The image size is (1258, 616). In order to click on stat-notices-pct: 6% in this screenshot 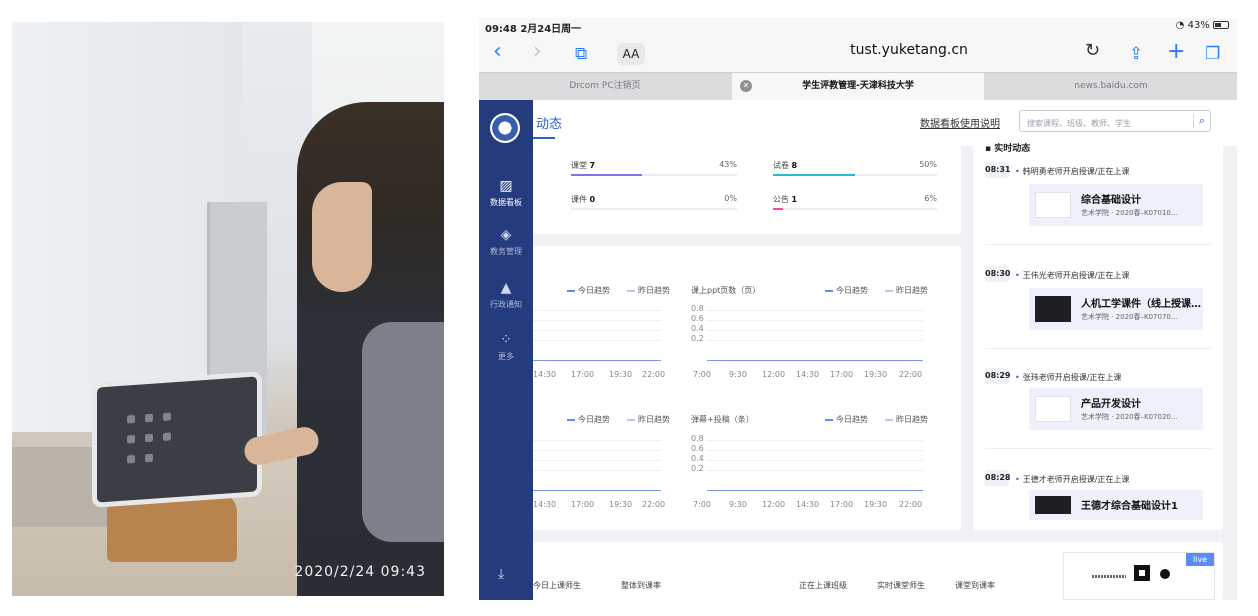, I will do `click(930, 198)`.